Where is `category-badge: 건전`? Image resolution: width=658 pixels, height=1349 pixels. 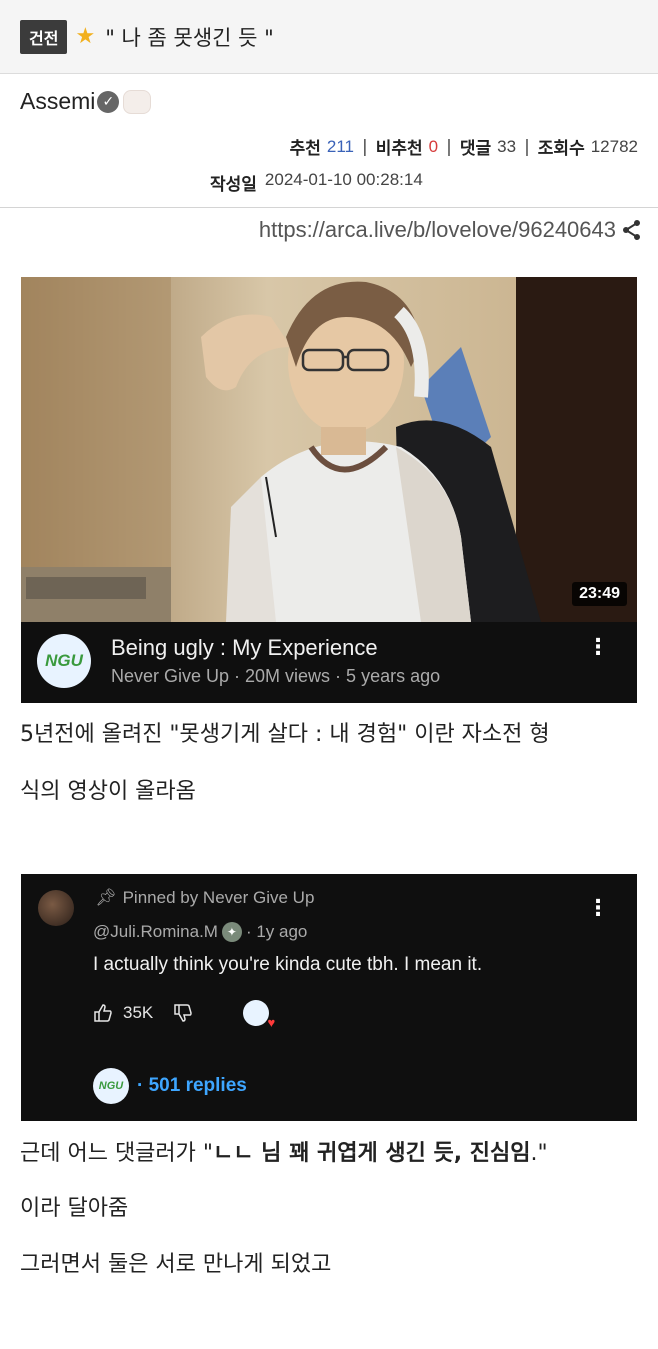 category-badge: 건전 is located at coordinates (44, 36).